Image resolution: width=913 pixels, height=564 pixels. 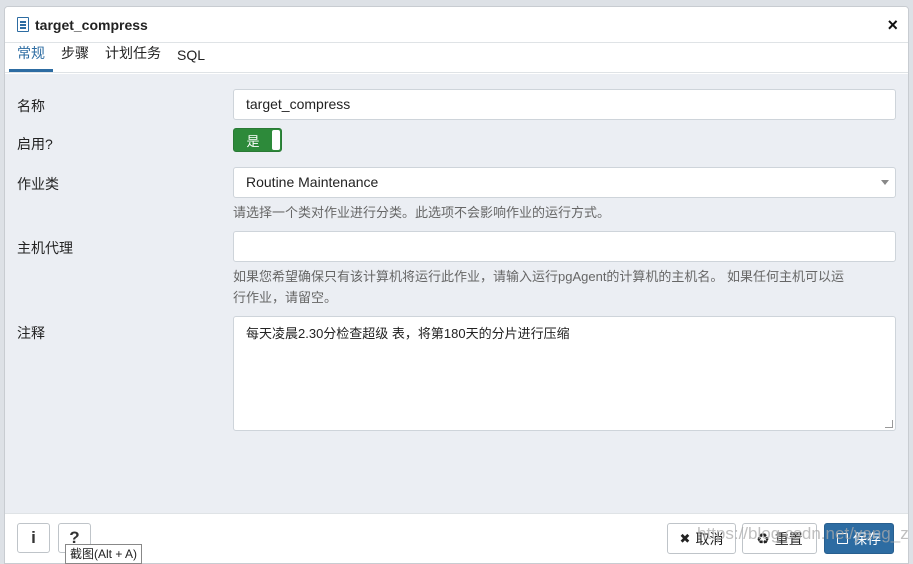 I want to click on comment-text: 每天凌晨2.30分检查超级 表，将第180天的分片进行压缩, so click(x=408, y=333).